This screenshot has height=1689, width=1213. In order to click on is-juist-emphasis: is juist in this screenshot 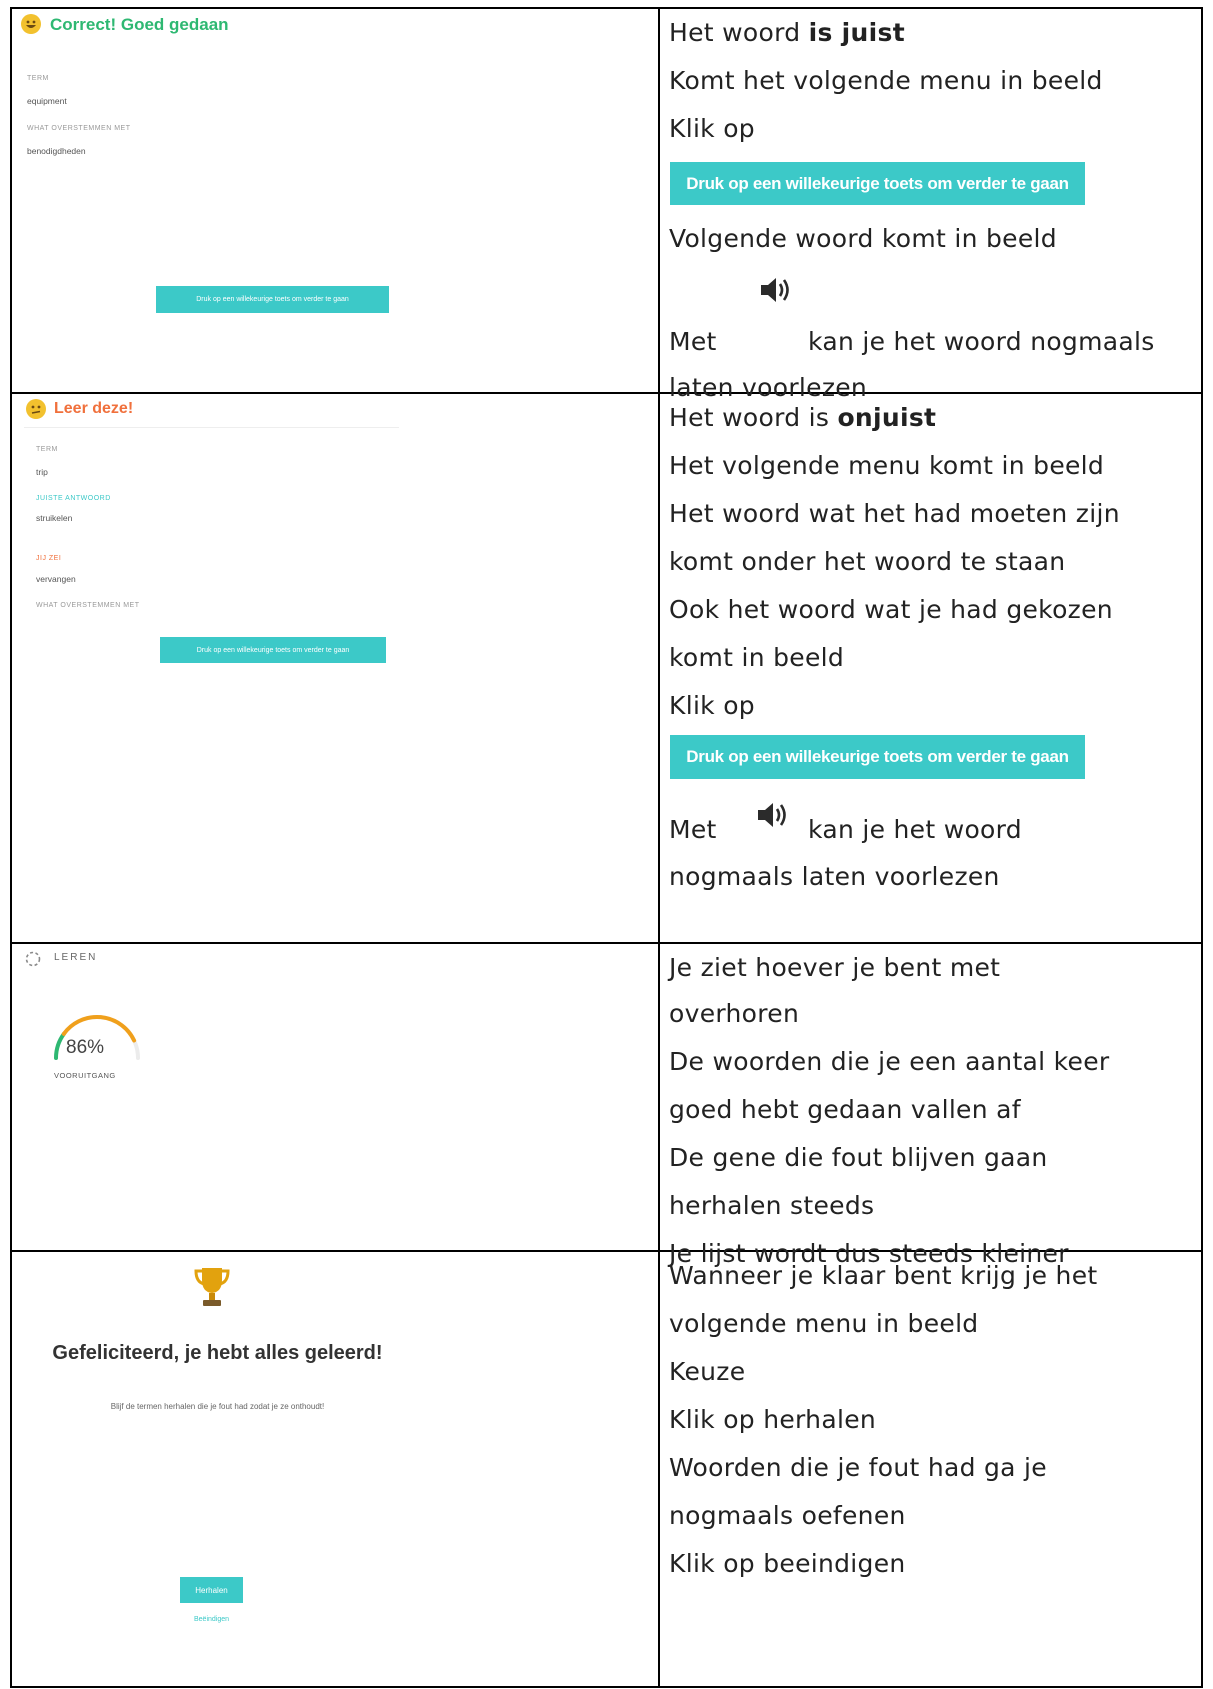, I will do `click(856, 32)`.